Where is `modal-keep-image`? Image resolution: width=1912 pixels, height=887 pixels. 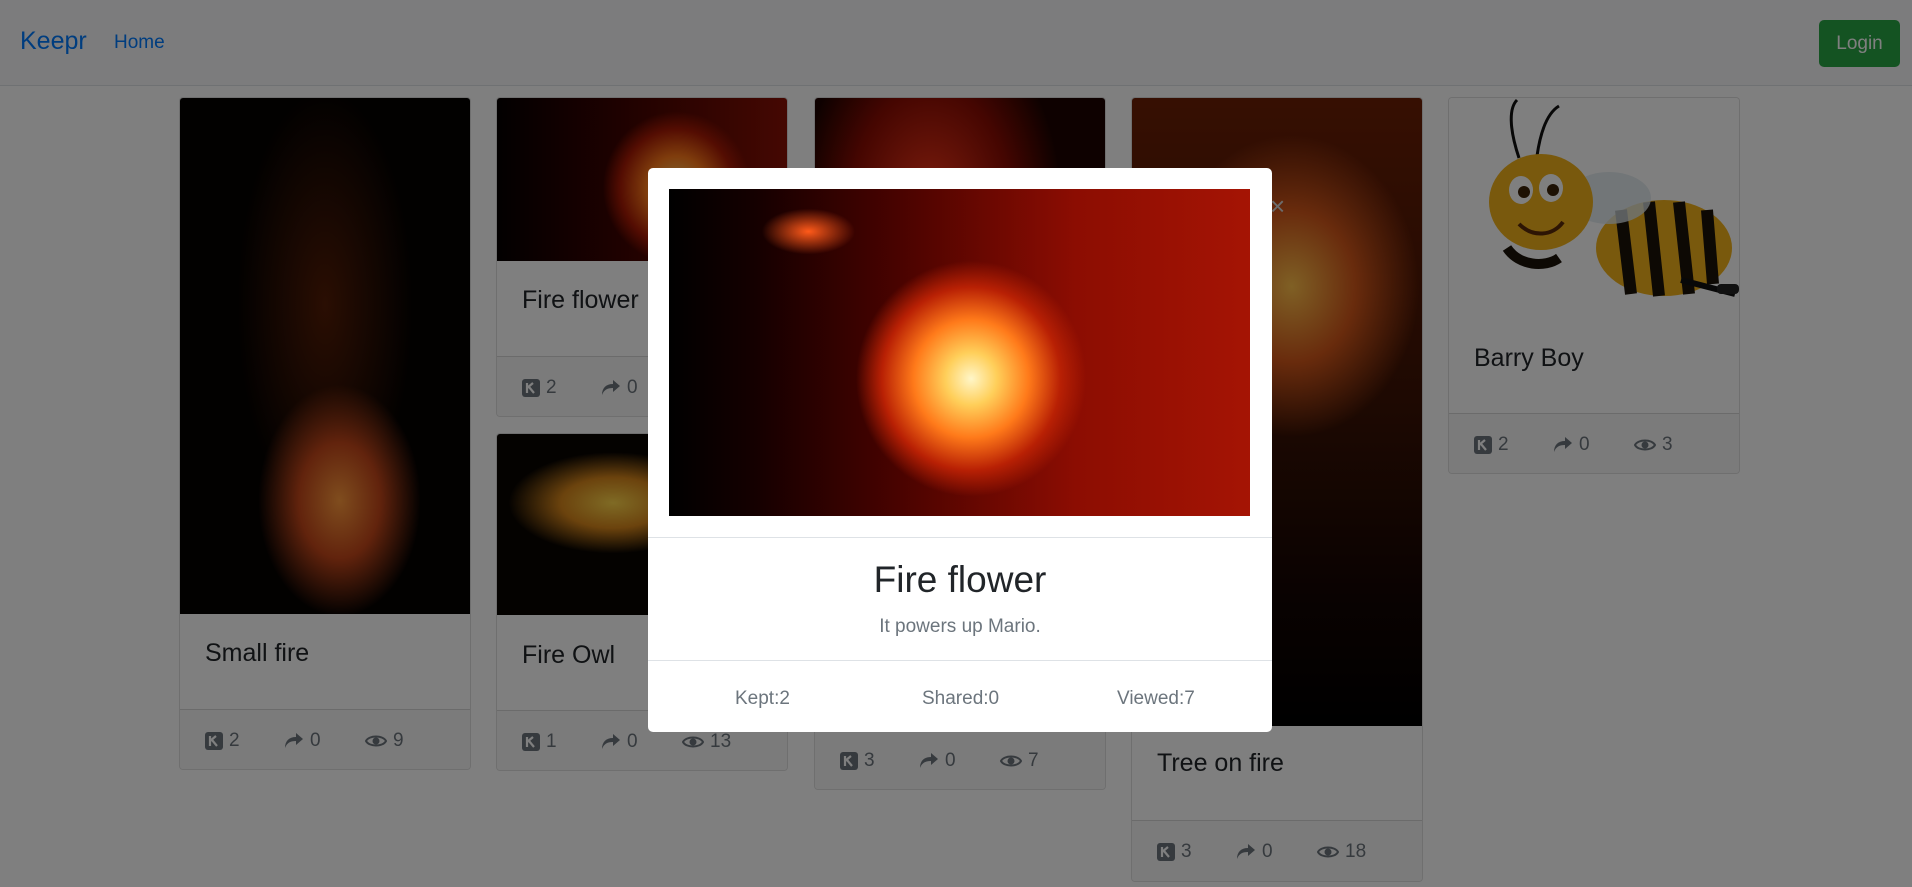
modal-keep-image is located at coordinates (959, 352).